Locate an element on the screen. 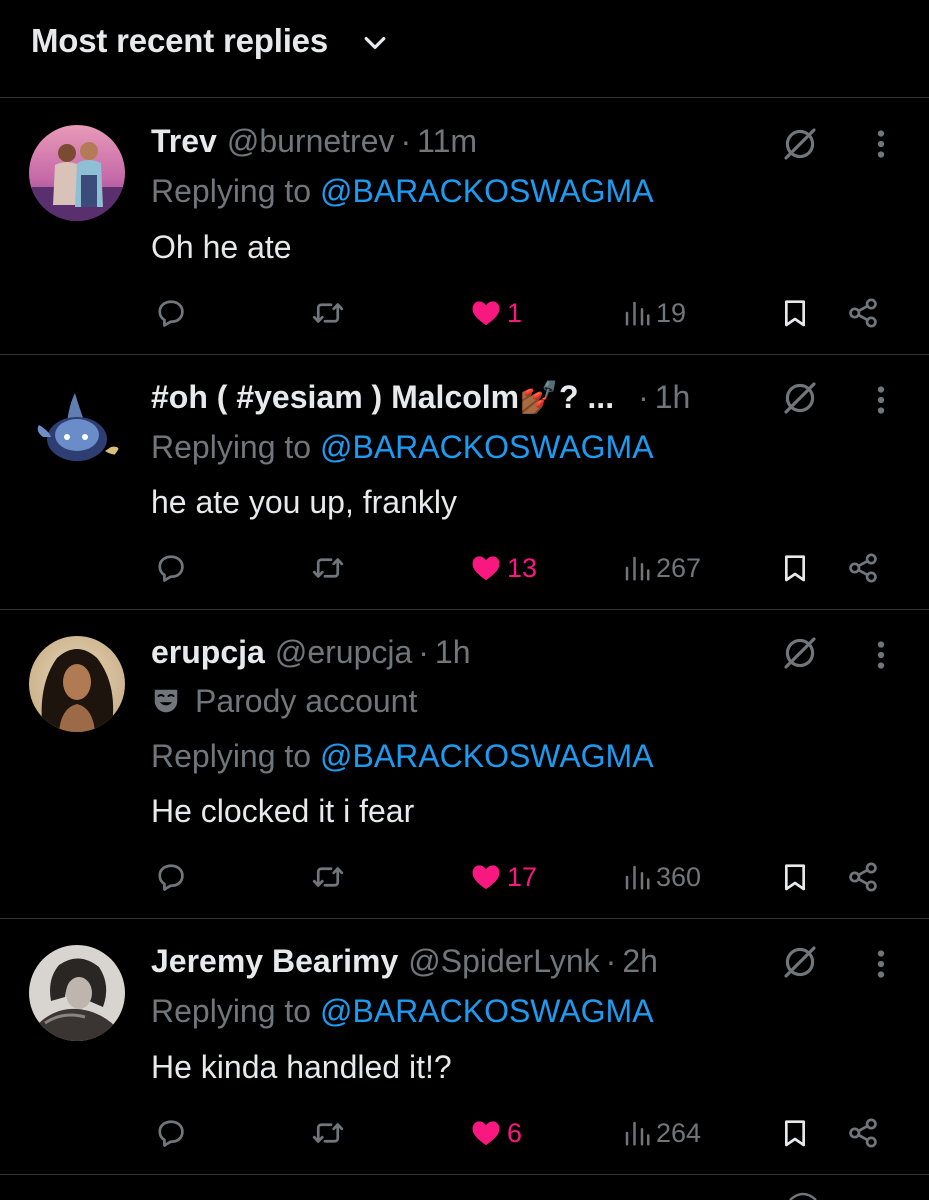  reply-header: erupcja @erupcja · 1h is located at coordinates (311, 652).